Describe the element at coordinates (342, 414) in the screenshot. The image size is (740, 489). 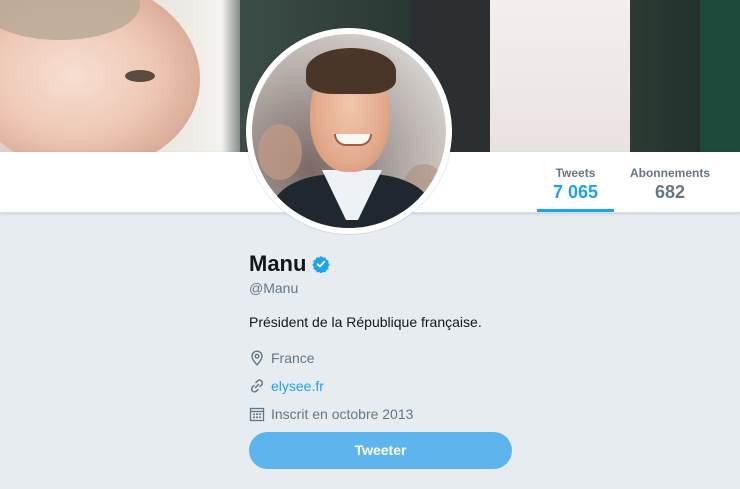
I see `profile-join-date-text: Inscrit en octobre 2013` at that location.